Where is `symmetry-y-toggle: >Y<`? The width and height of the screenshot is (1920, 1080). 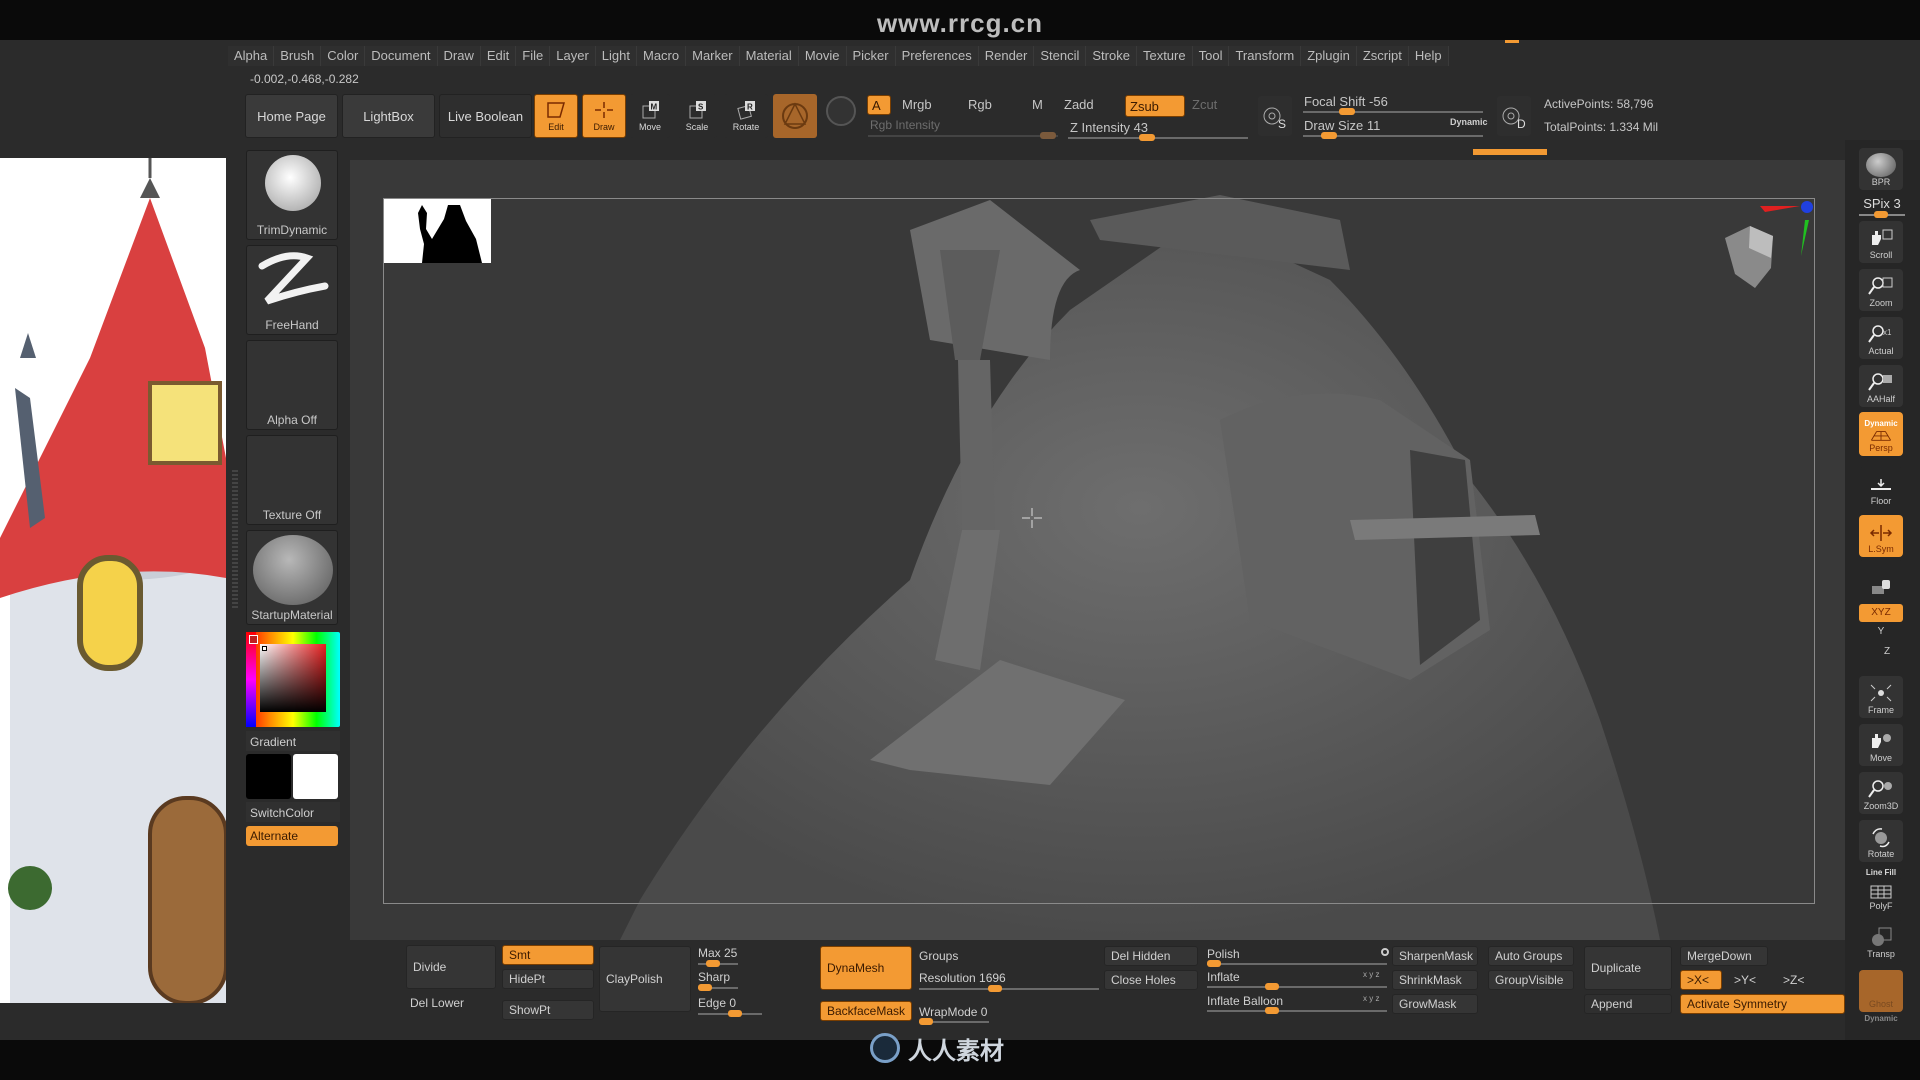
symmetry-y-toggle: >Y< is located at coordinates (1745, 980).